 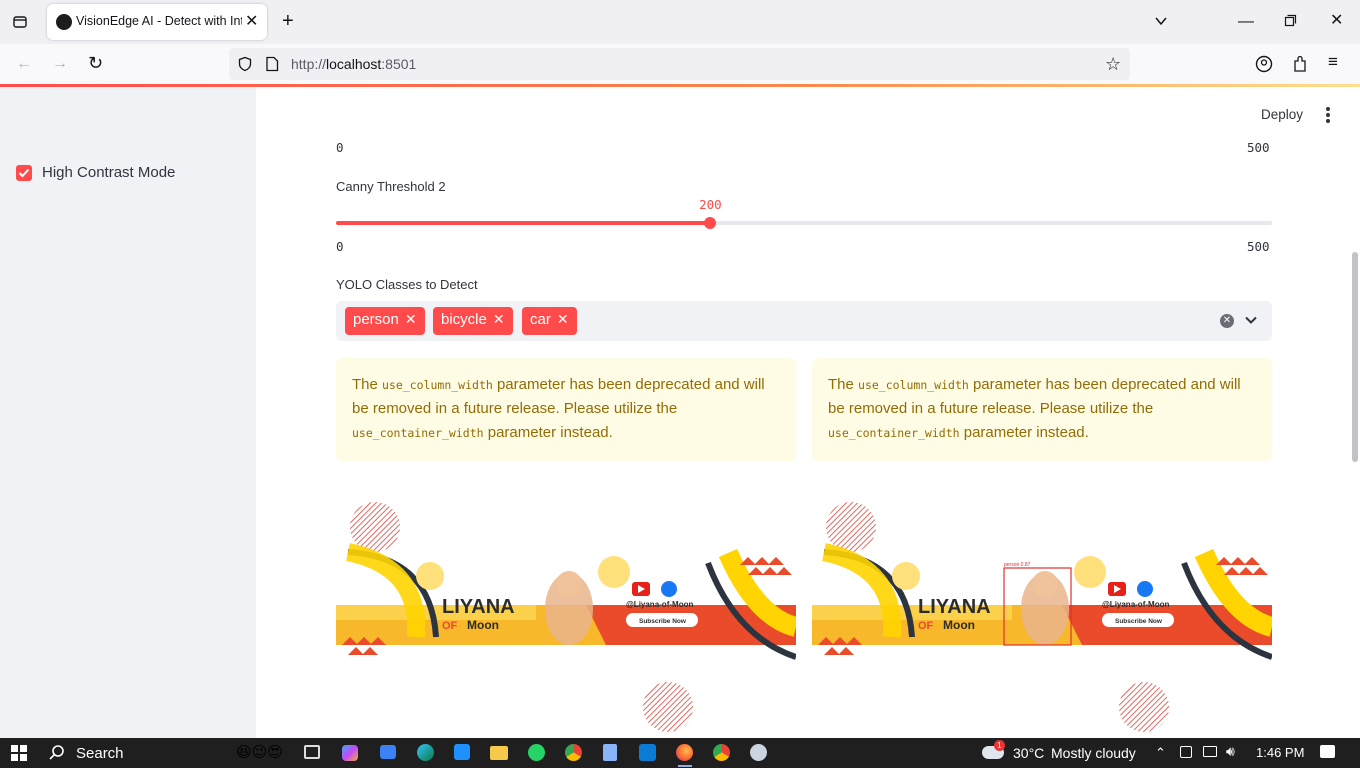 I want to click on slider1-min-label: 0, so click(x=340, y=147).